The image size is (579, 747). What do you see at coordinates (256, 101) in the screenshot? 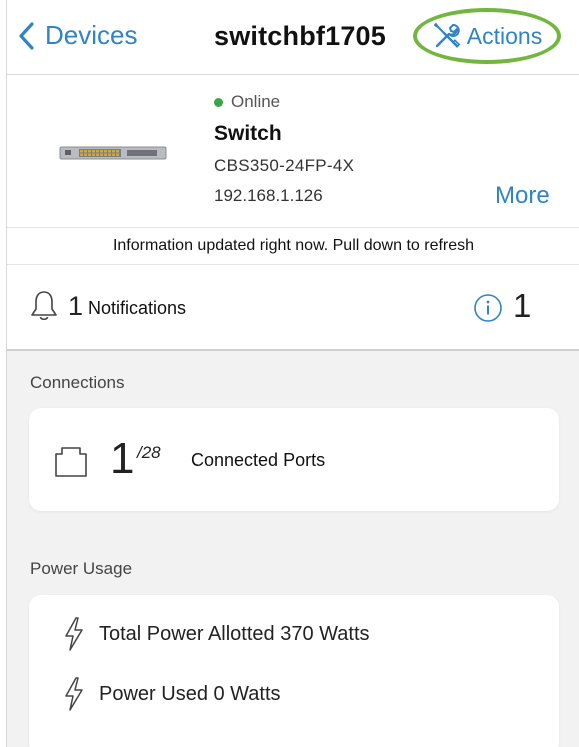
I see `status-text: Online` at bounding box center [256, 101].